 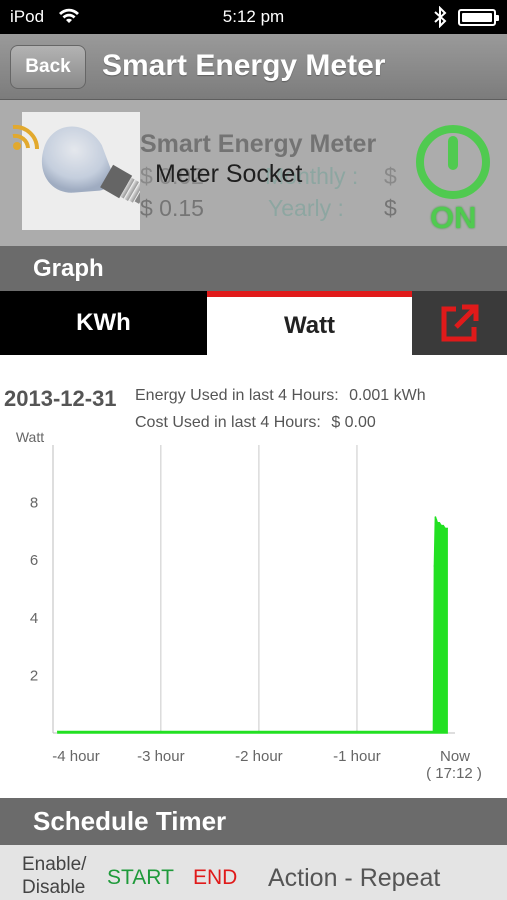 What do you see at coordinates (244, 65) in the screenshot?
I see `page-title: Smart Energy Meter` at bounding box center [244, 65].